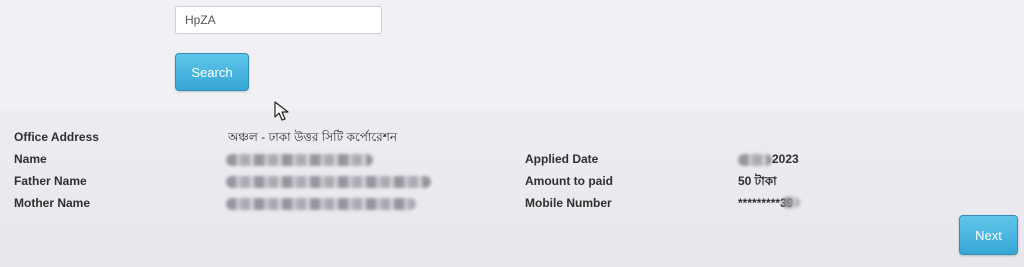 This screenshot has height=267, width=1024. Describe the element at coordinates (791, 202) in the screenshot. I see `mobile-number-redacted` at that location.